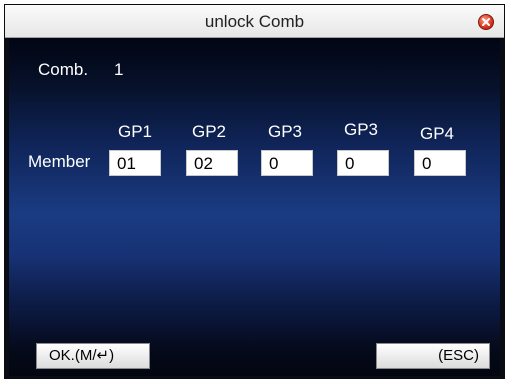 This screenshot has width=509, height=383. I want to click on window-title: unlock Comb, so click(254, 21).